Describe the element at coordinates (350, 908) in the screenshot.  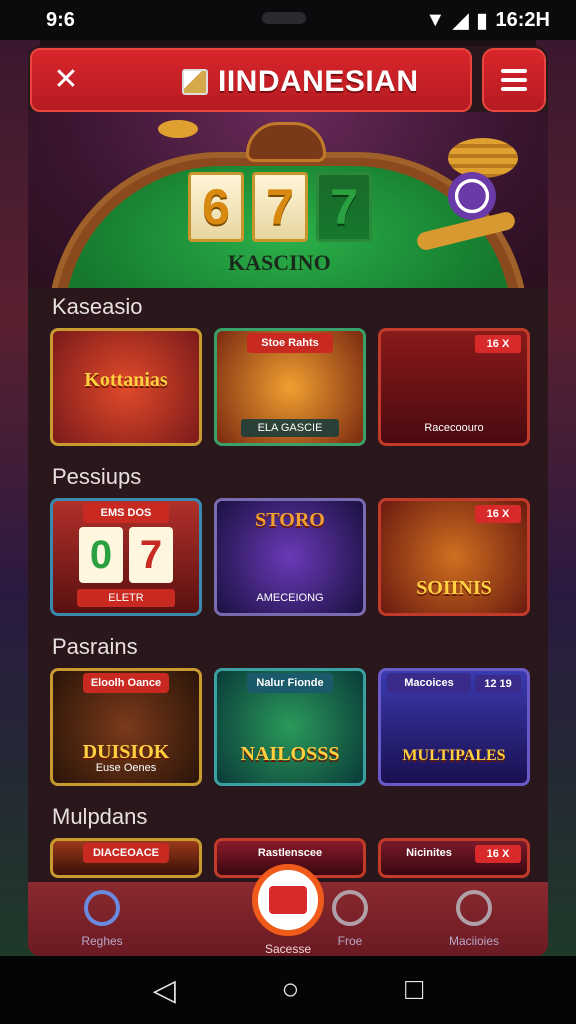
I see `refresh-icon` at that location.